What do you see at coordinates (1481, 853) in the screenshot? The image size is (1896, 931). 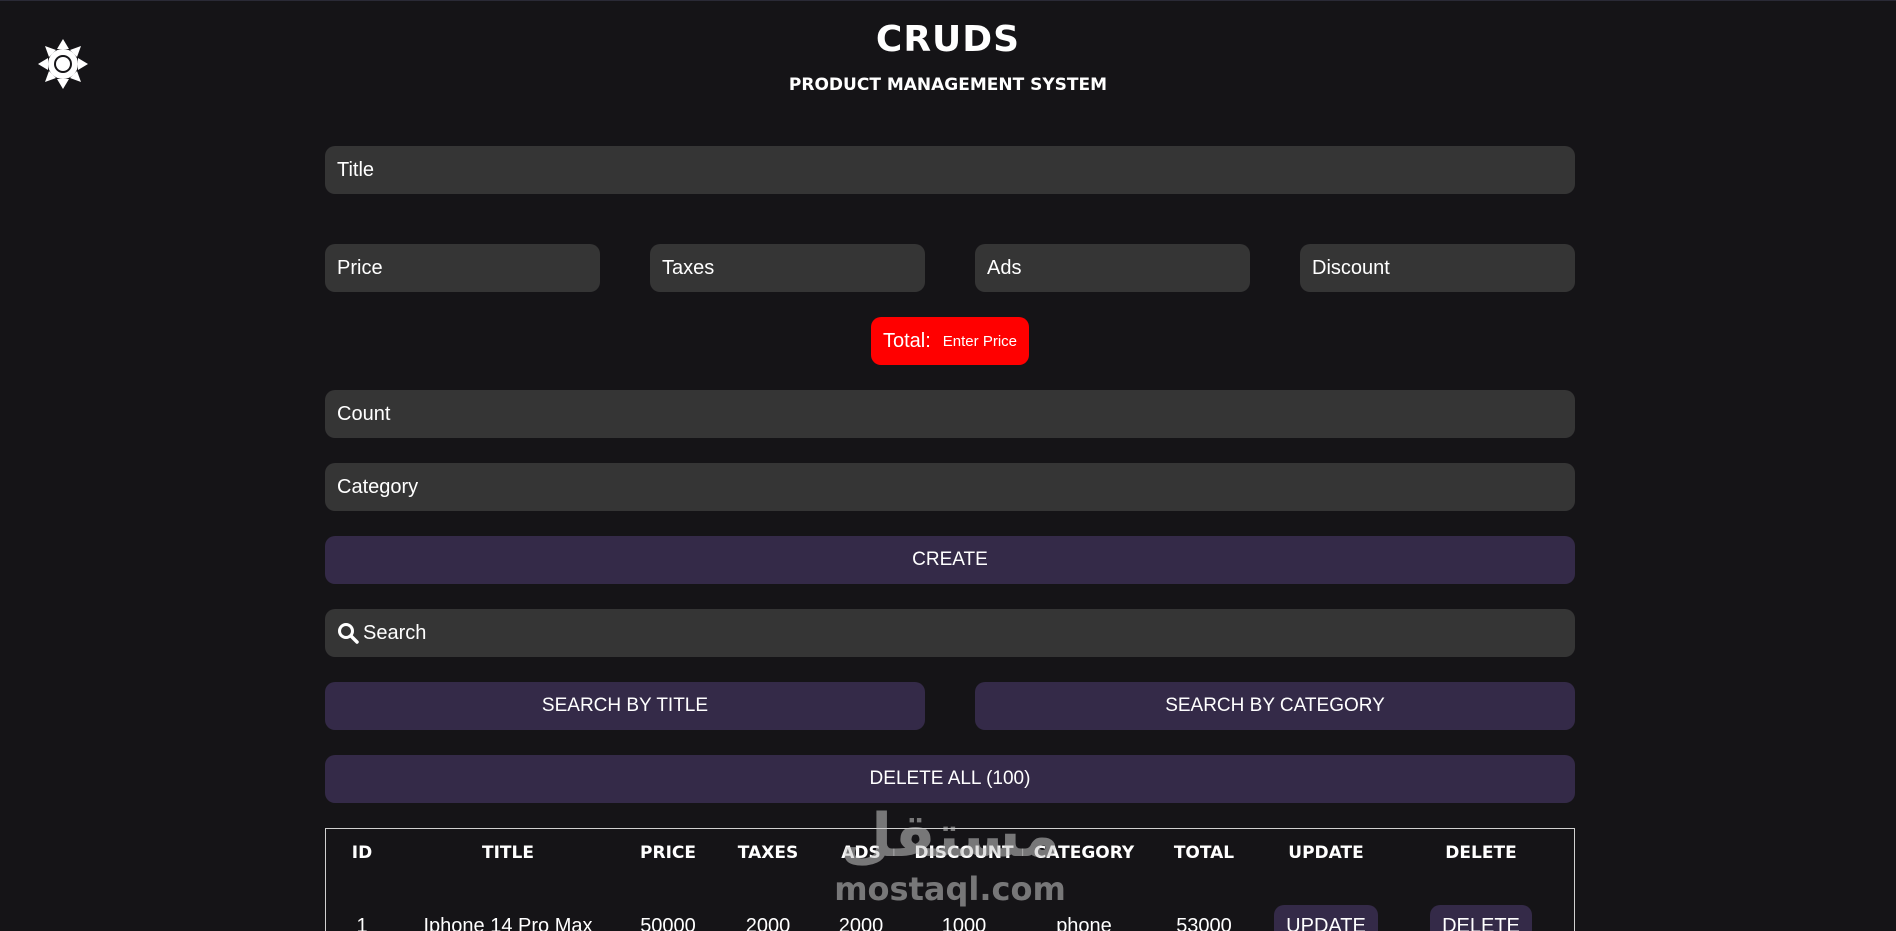 I see `col-header-delete: DELETE` at bounding box center [1481, 853].